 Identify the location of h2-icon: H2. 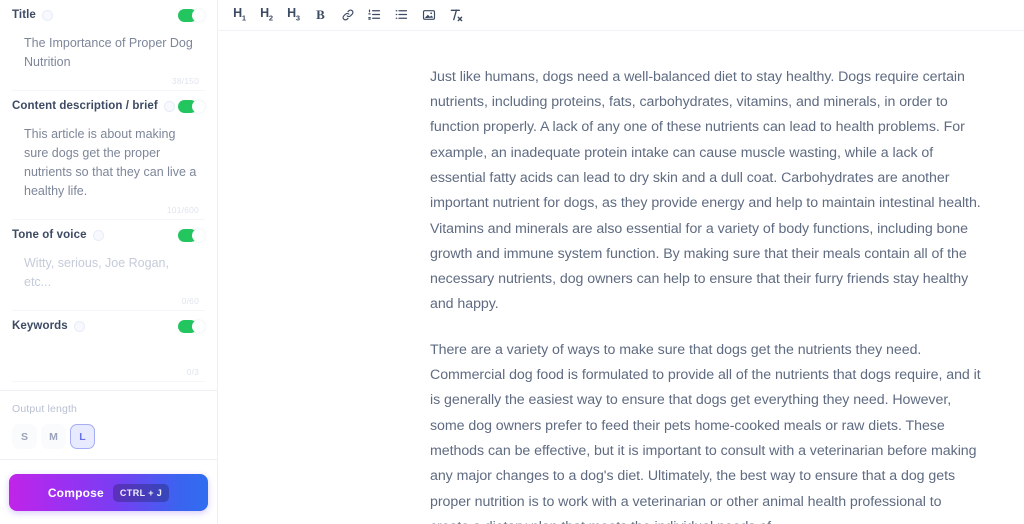
(266, 14).